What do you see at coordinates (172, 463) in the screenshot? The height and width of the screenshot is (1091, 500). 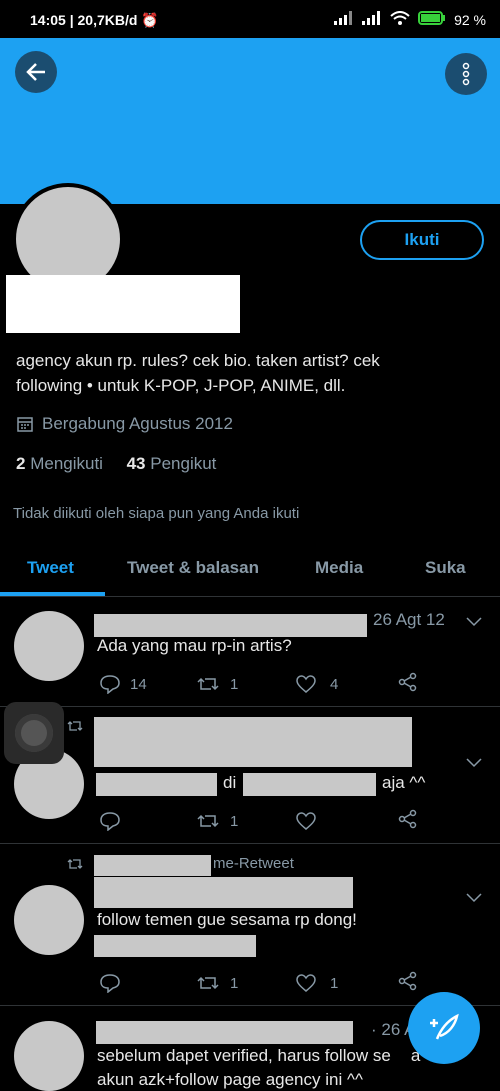 I see `followers-link: 43 Pengikut` at bounding box center [172, 463].